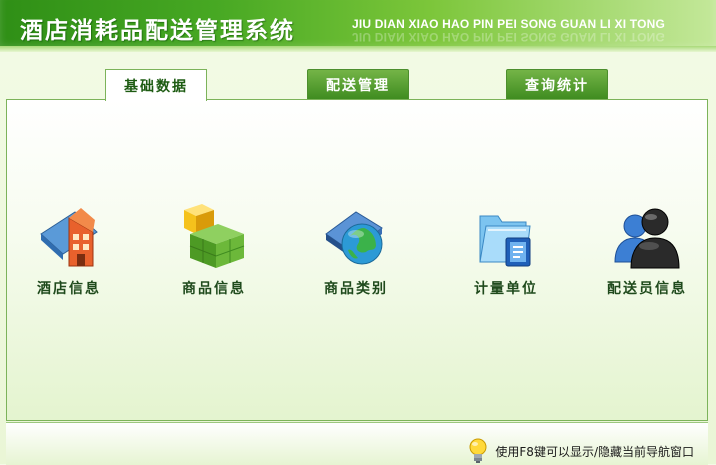  I want to click on module-label: 商品信息, so click(214, 289).